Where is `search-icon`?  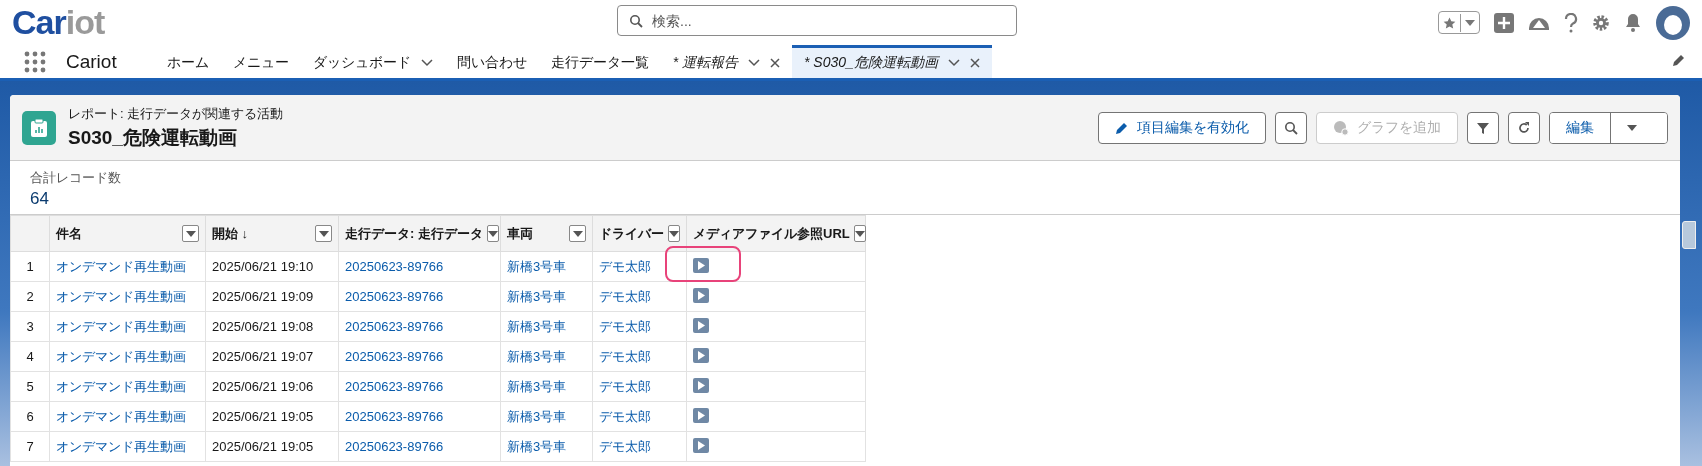
search-icon is located at coordinates (1291, 127).